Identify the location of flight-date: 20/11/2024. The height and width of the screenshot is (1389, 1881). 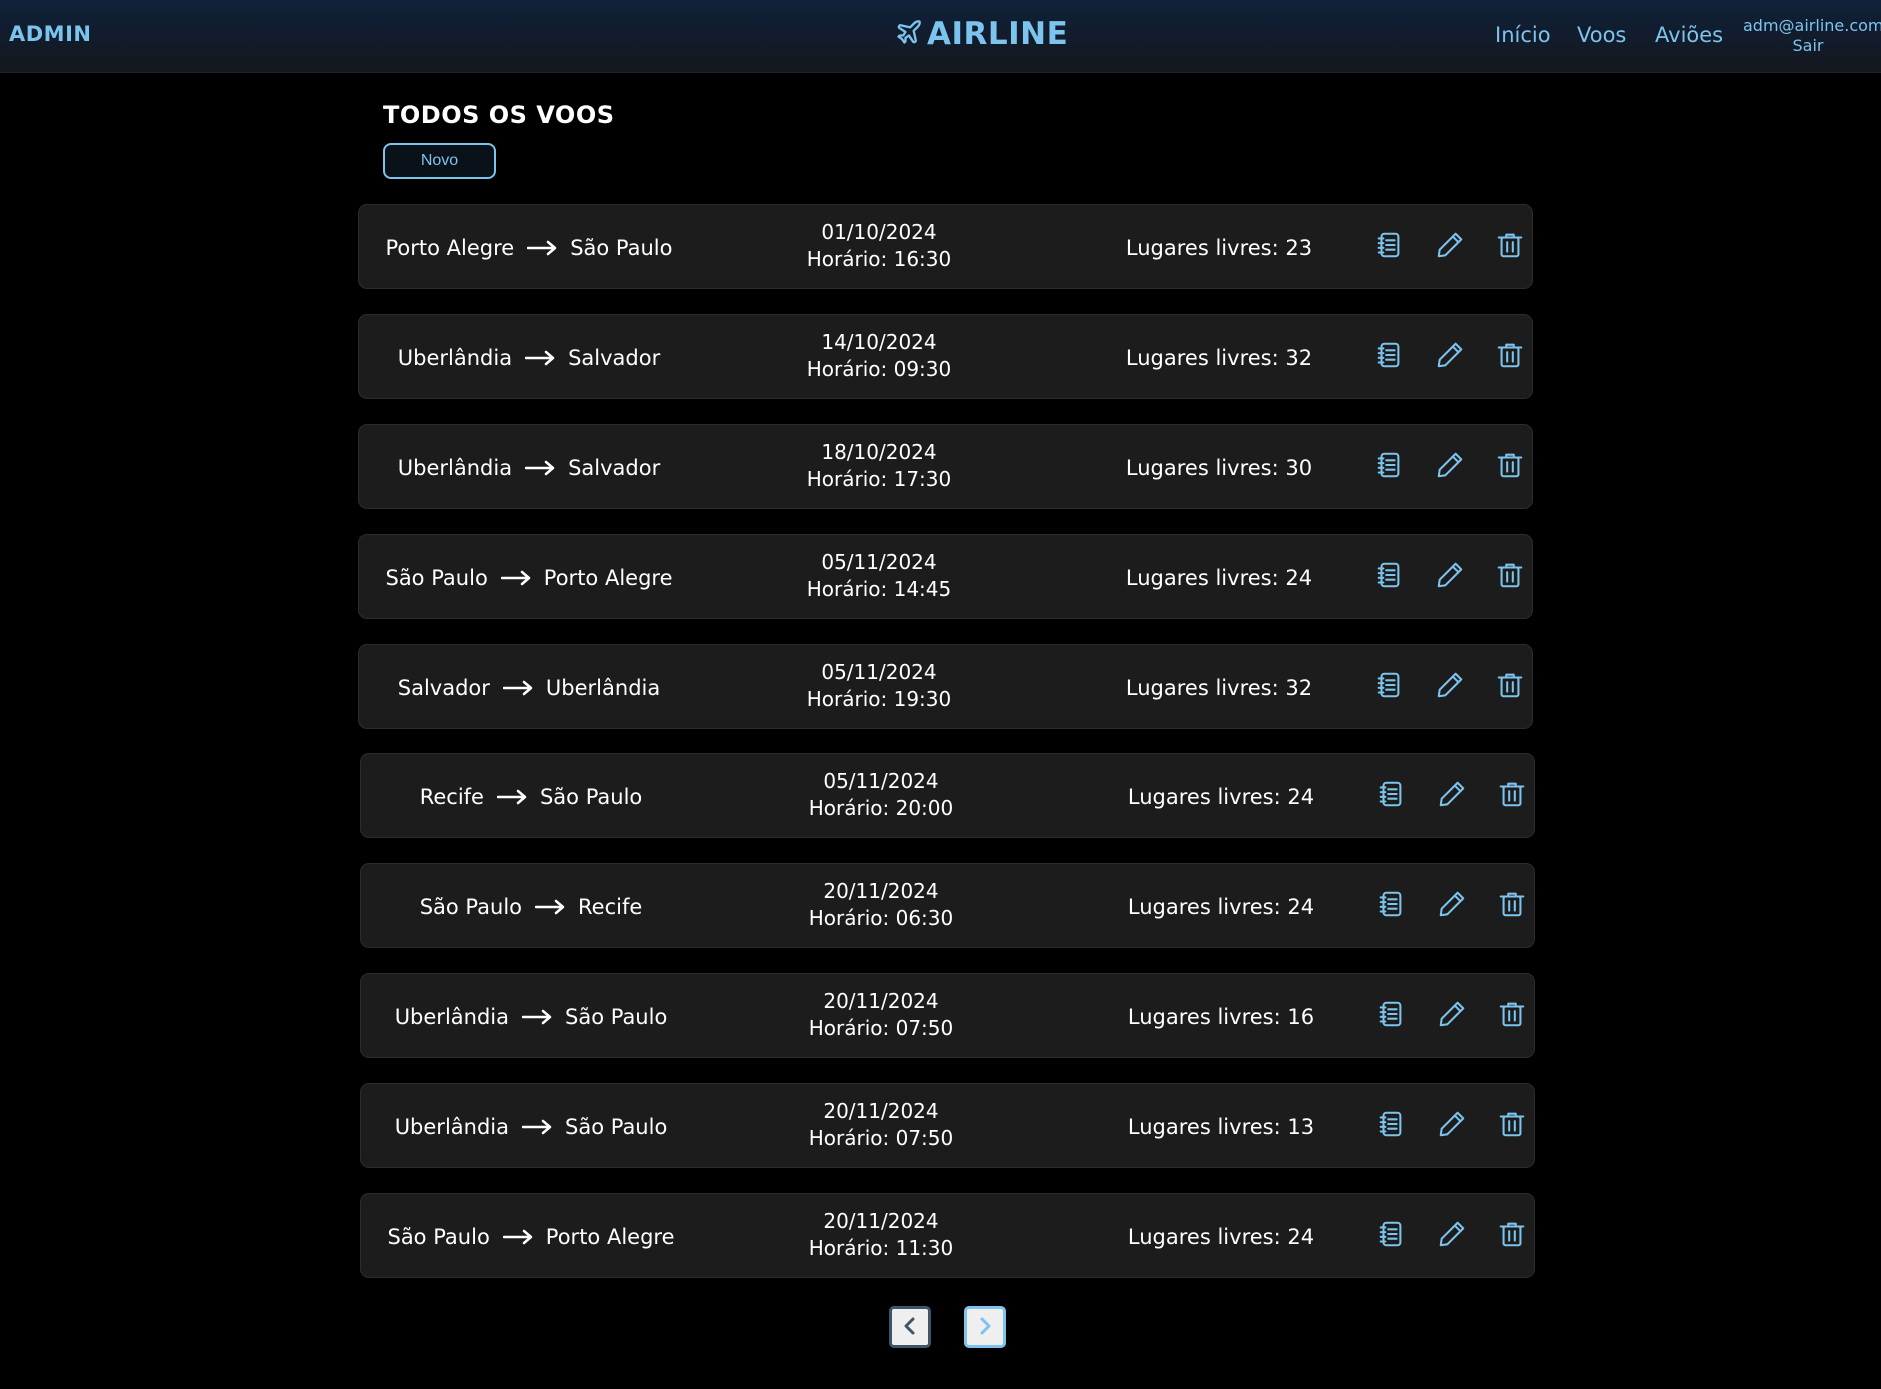
(881, 1001).